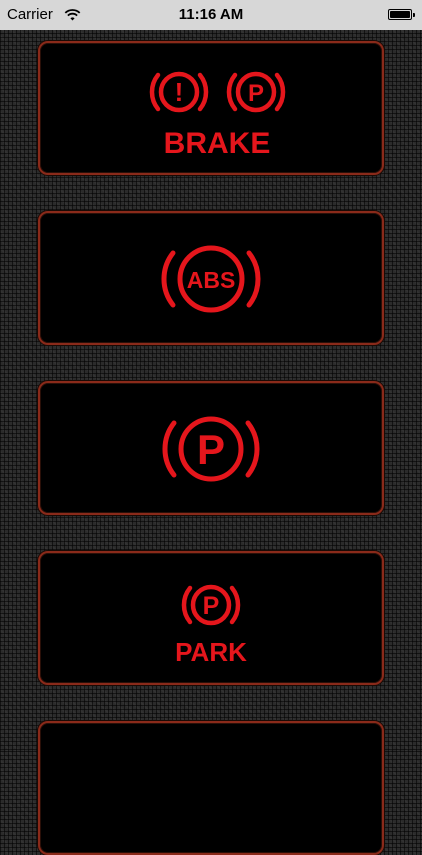 This screenshot has width=422, height=855. I want to click on warning-light-card-abs: ABS, so click(211, 278).